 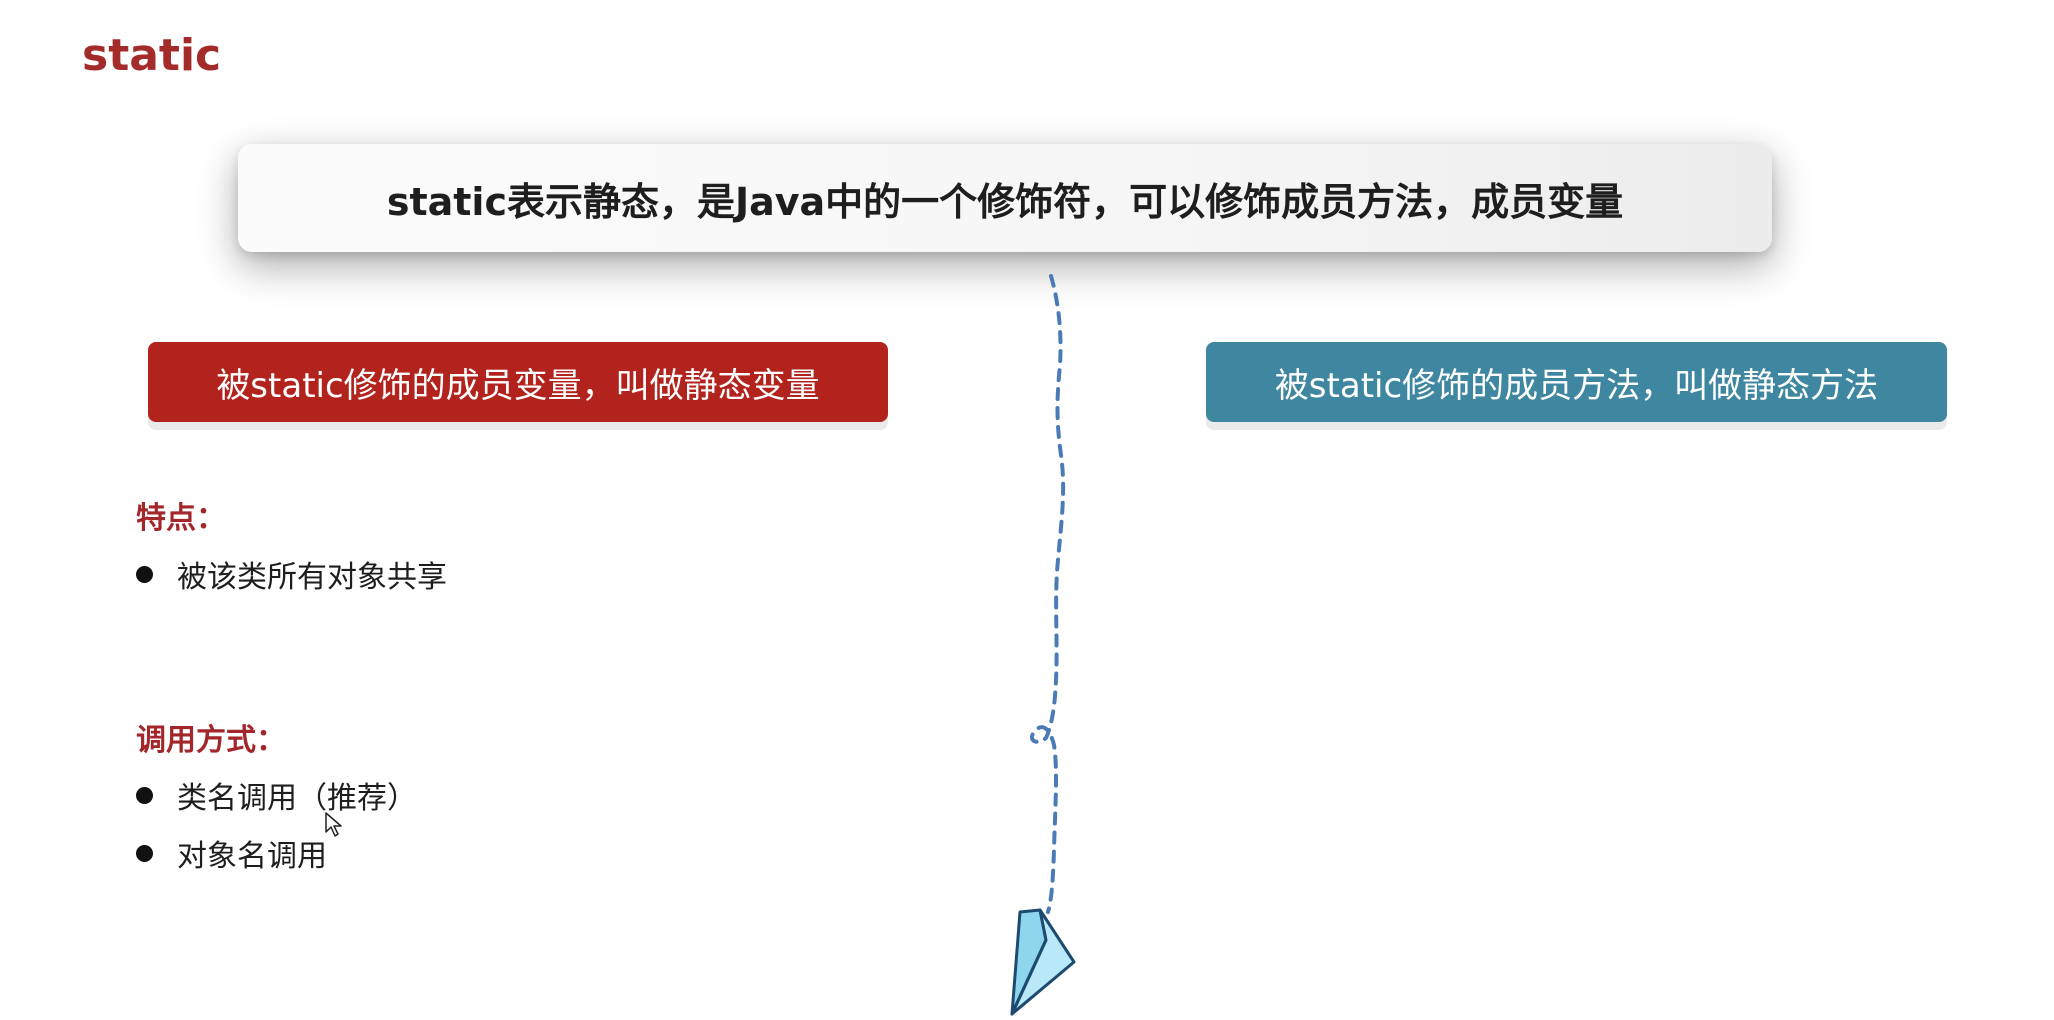 I want to click on dashed-flight-path, so click(x=1043, y=645).